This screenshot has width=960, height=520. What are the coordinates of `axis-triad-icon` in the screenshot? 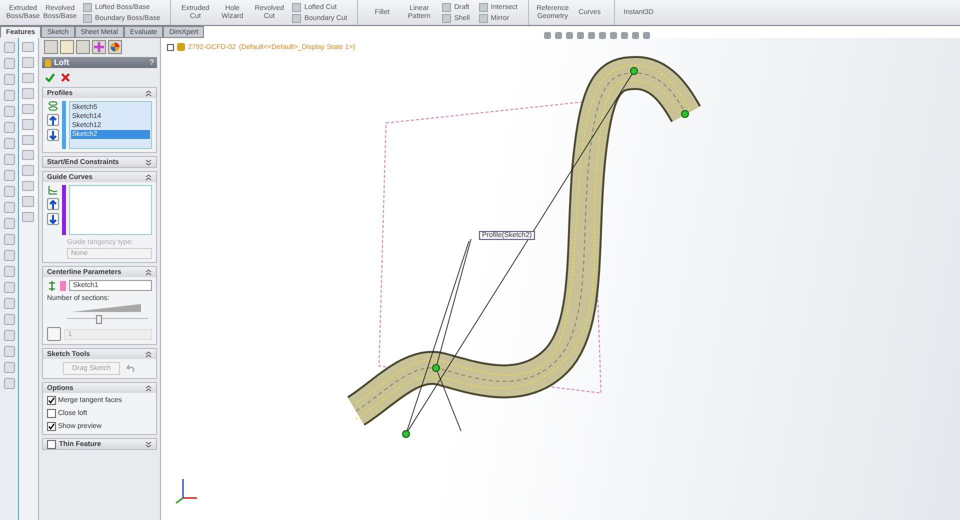 It's located at (186, 491).